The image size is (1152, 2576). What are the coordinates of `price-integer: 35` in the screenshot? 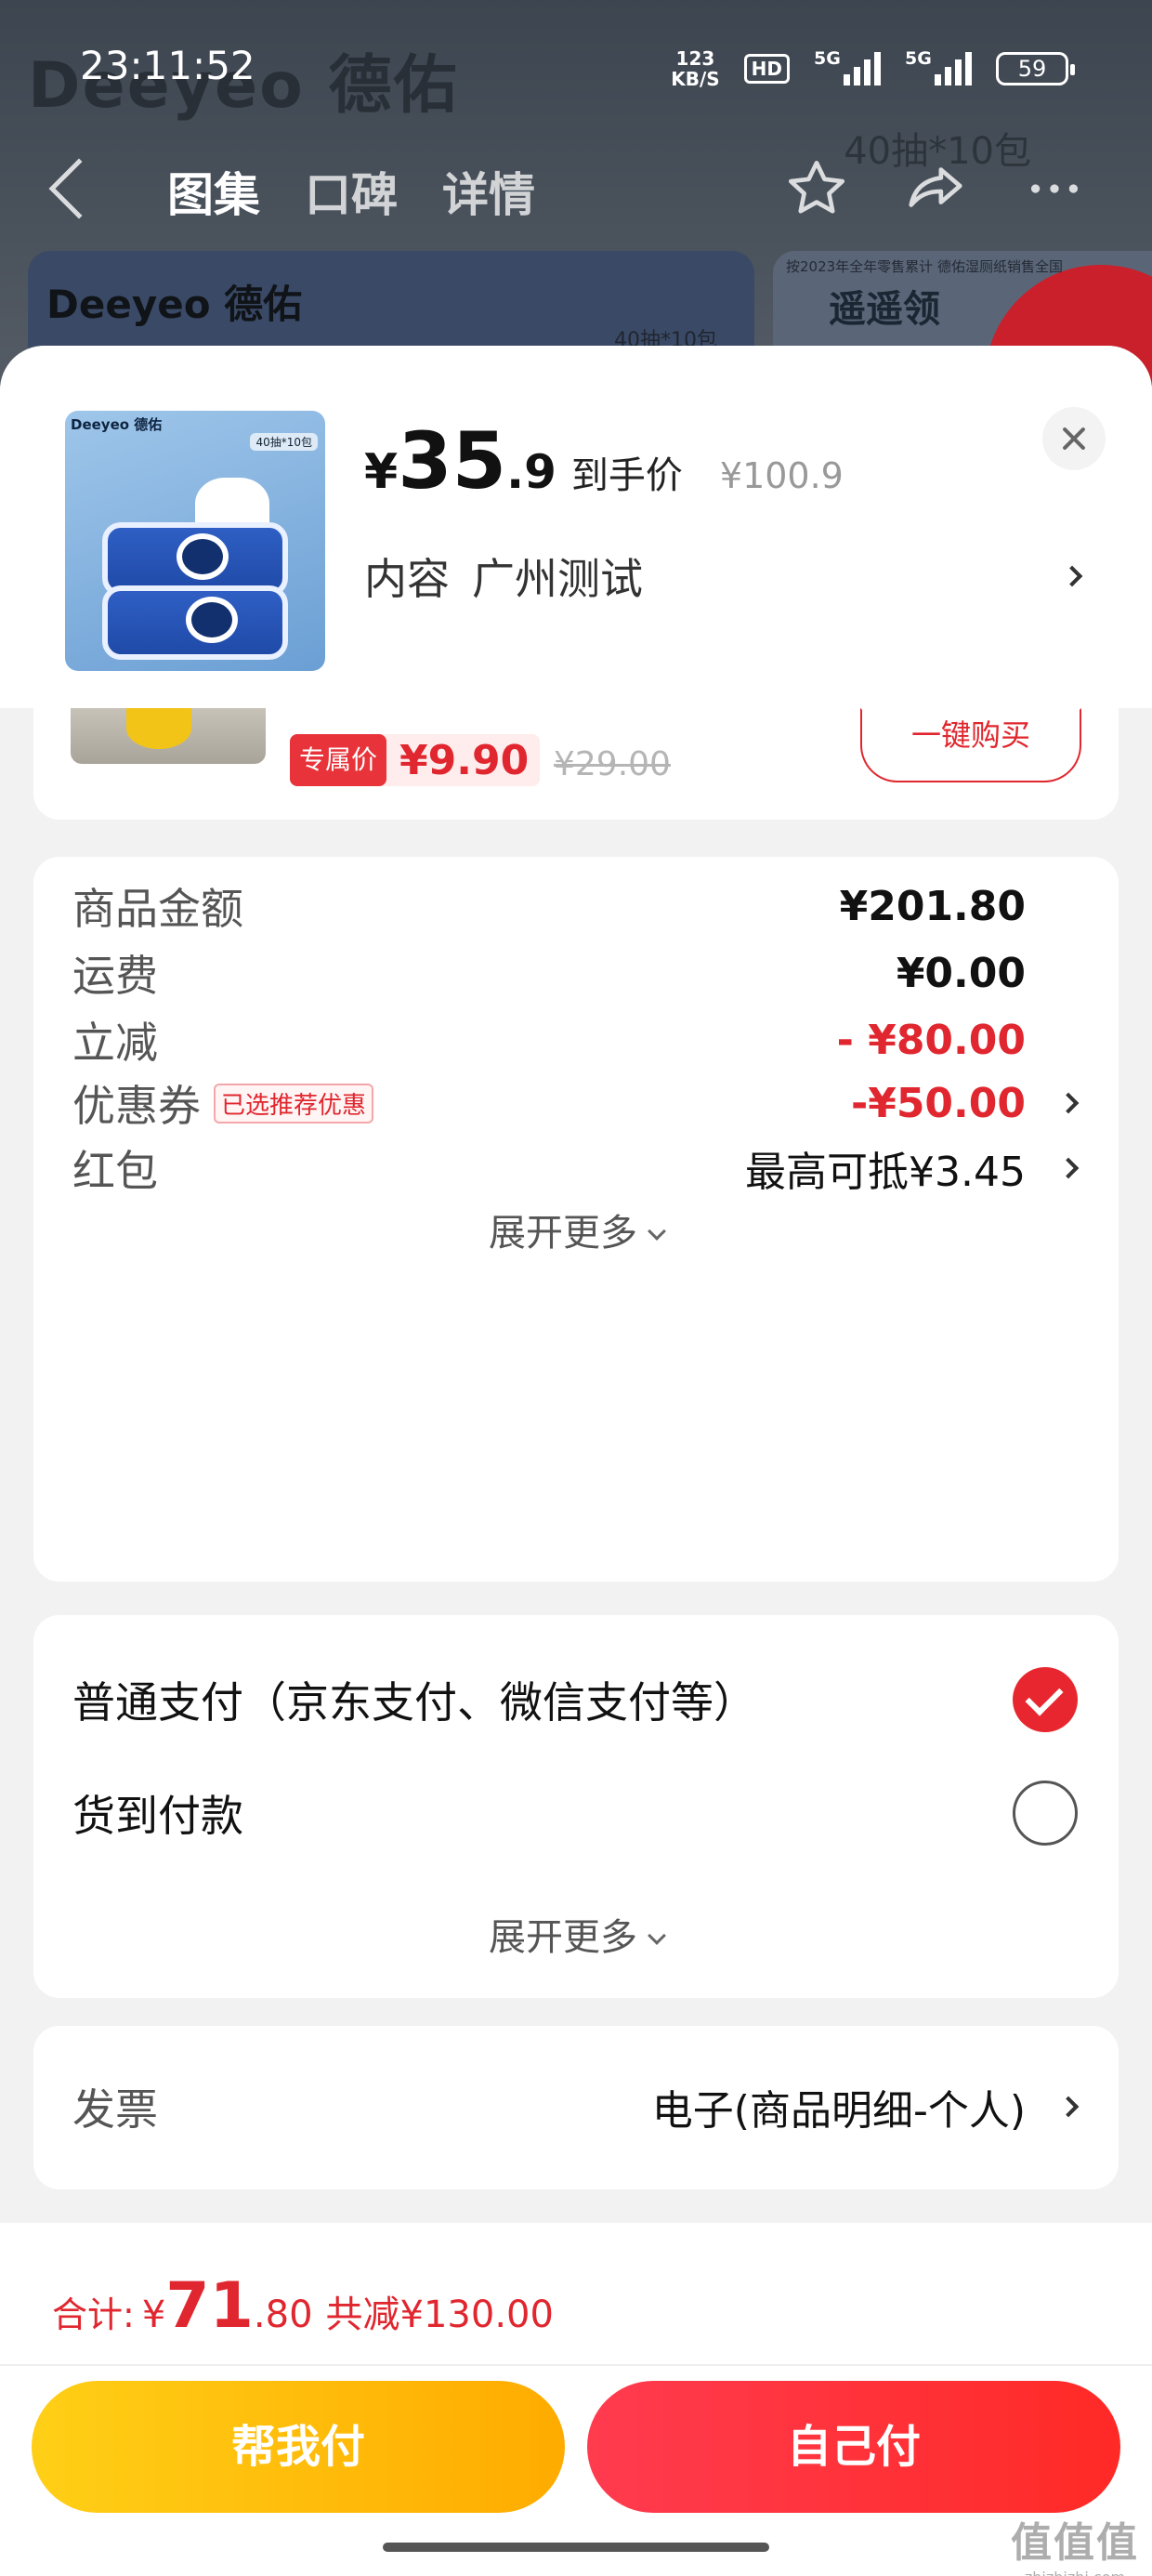 It's located at (452, 460).